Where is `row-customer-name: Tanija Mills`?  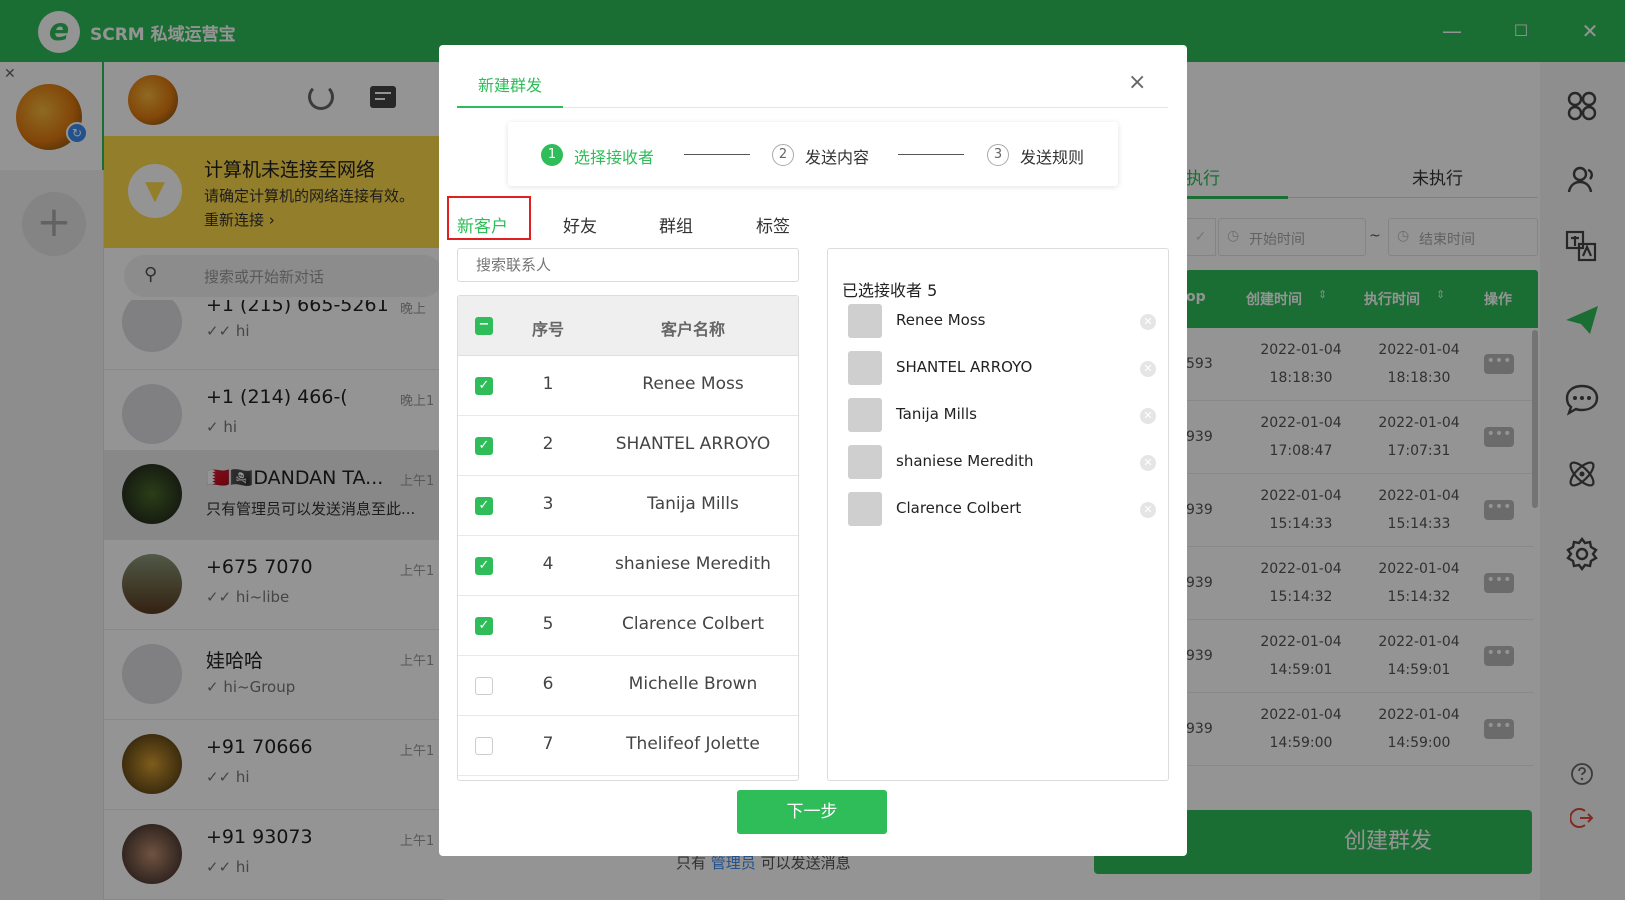 row-customer-name: Tanija Mills is located at coordinates (693, 504).